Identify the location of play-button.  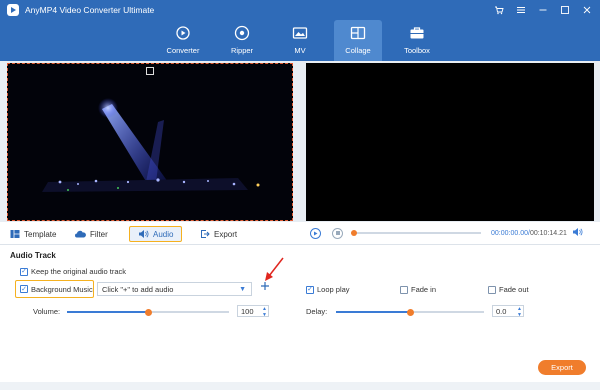
(315, 233).